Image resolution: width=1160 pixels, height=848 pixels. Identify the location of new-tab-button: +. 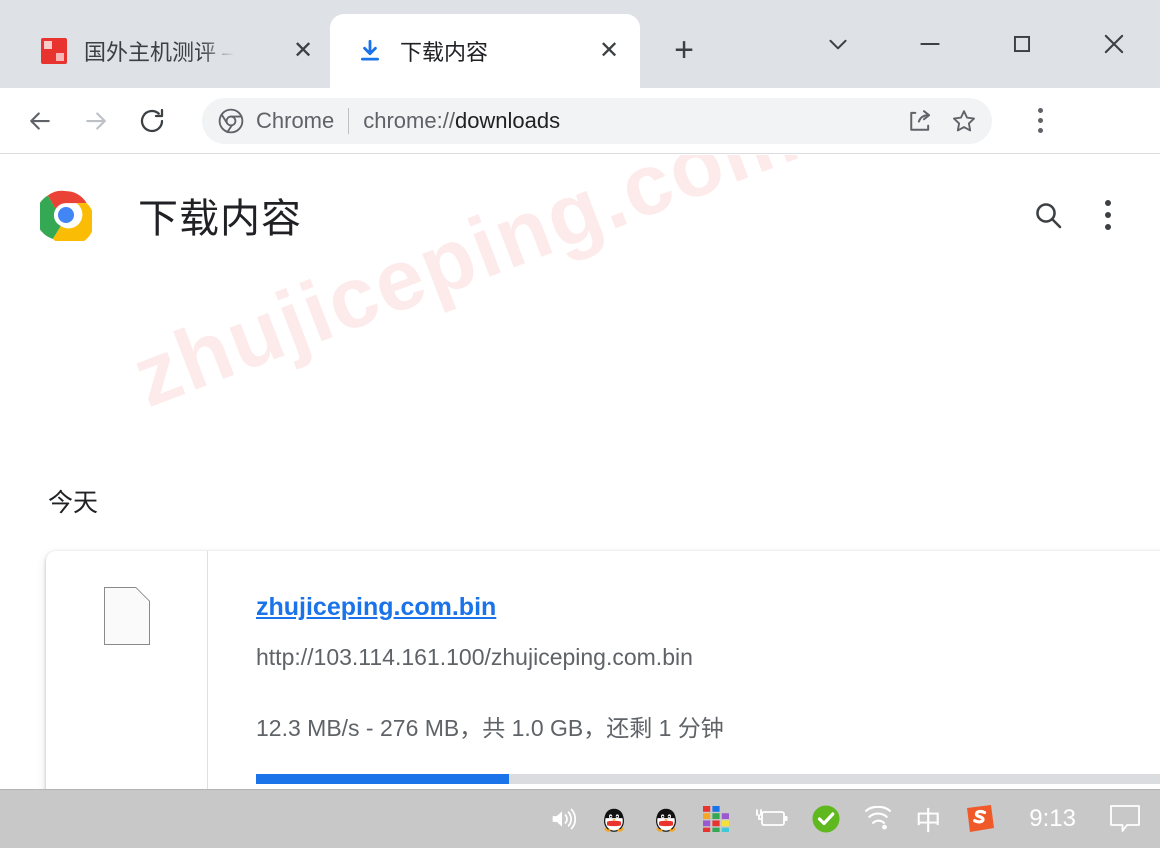
(684, 50).